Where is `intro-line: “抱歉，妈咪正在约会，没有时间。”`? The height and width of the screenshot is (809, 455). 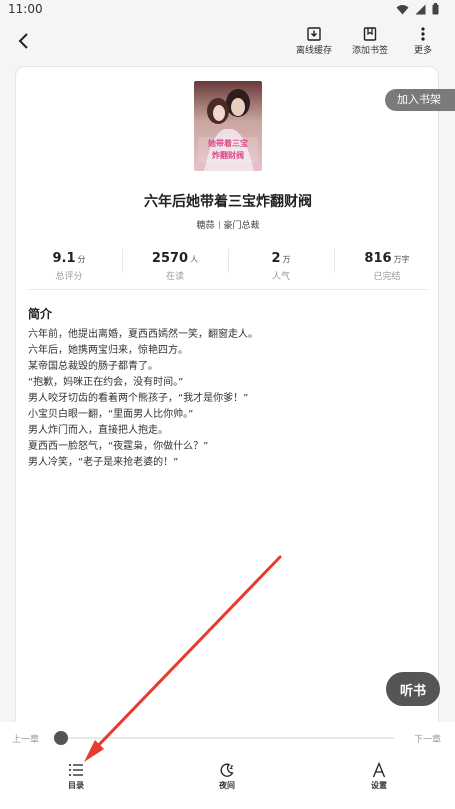 intro-line: “抱歉，妈咪正在约会，没有时间。” is located at coordinates (106, 382).